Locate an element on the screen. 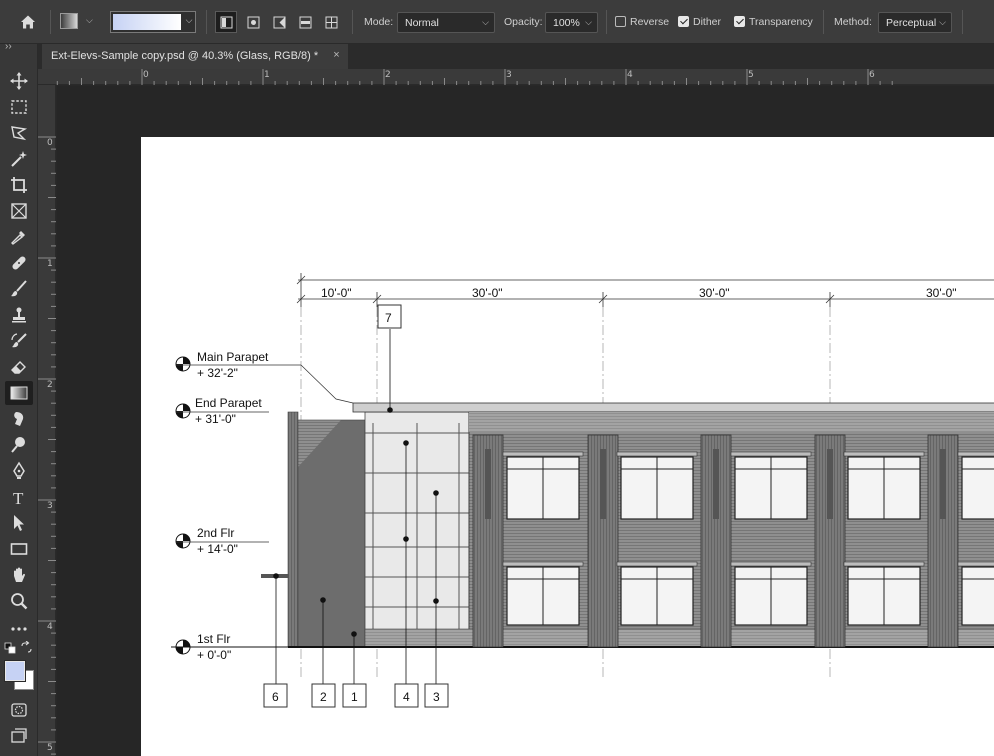 The width and height of the screenshot is (994, 756). mode-dropdown: Normal ⌵ is located at coordinates (446, 22).